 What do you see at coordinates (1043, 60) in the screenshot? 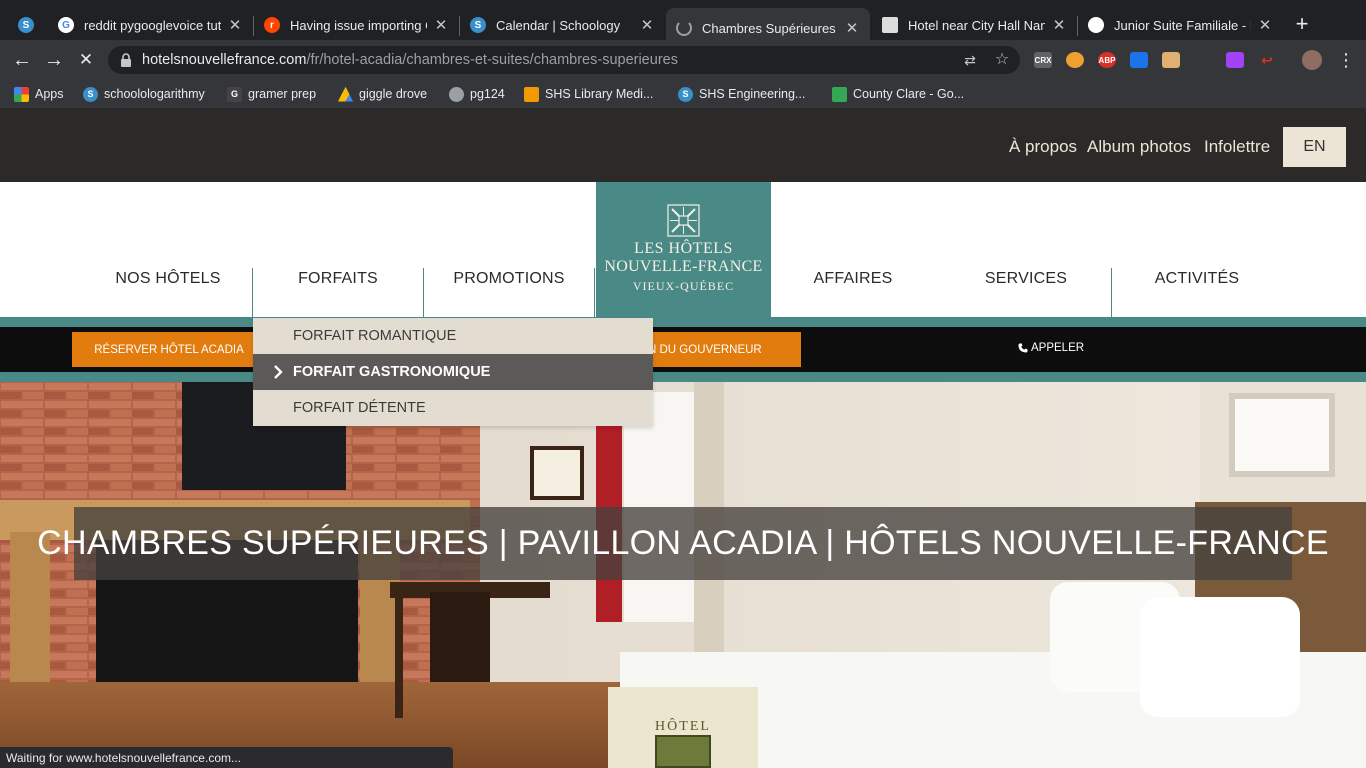
I see `crx-extension-icon: CRX` at bounding box center [1043, 60].